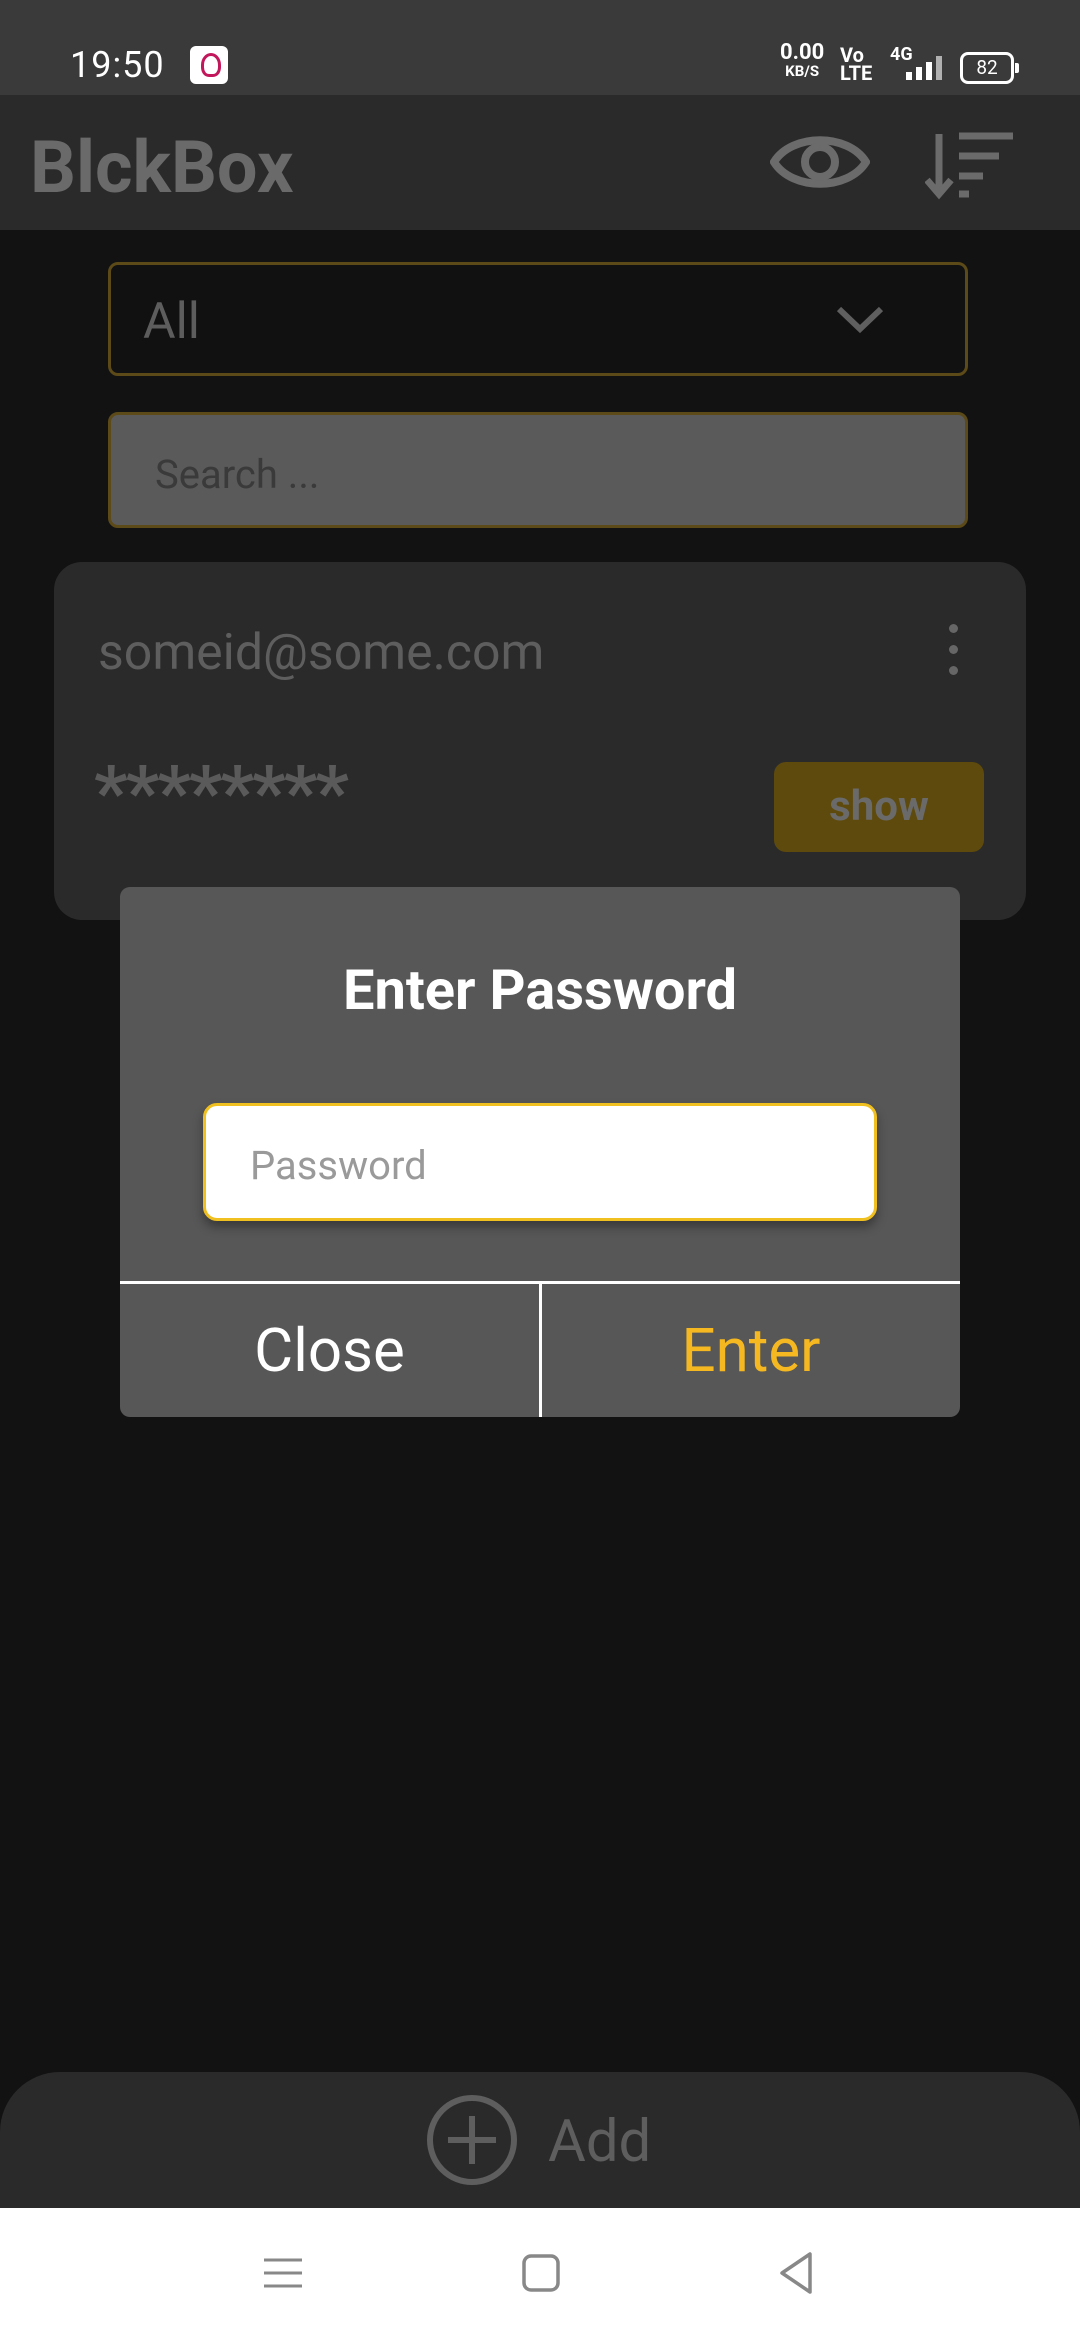 This screenshot has width=1080, height=2340. Describe the element at coordinates (209, 65) in the screenshot. I see `app-notification-icon` at that location.